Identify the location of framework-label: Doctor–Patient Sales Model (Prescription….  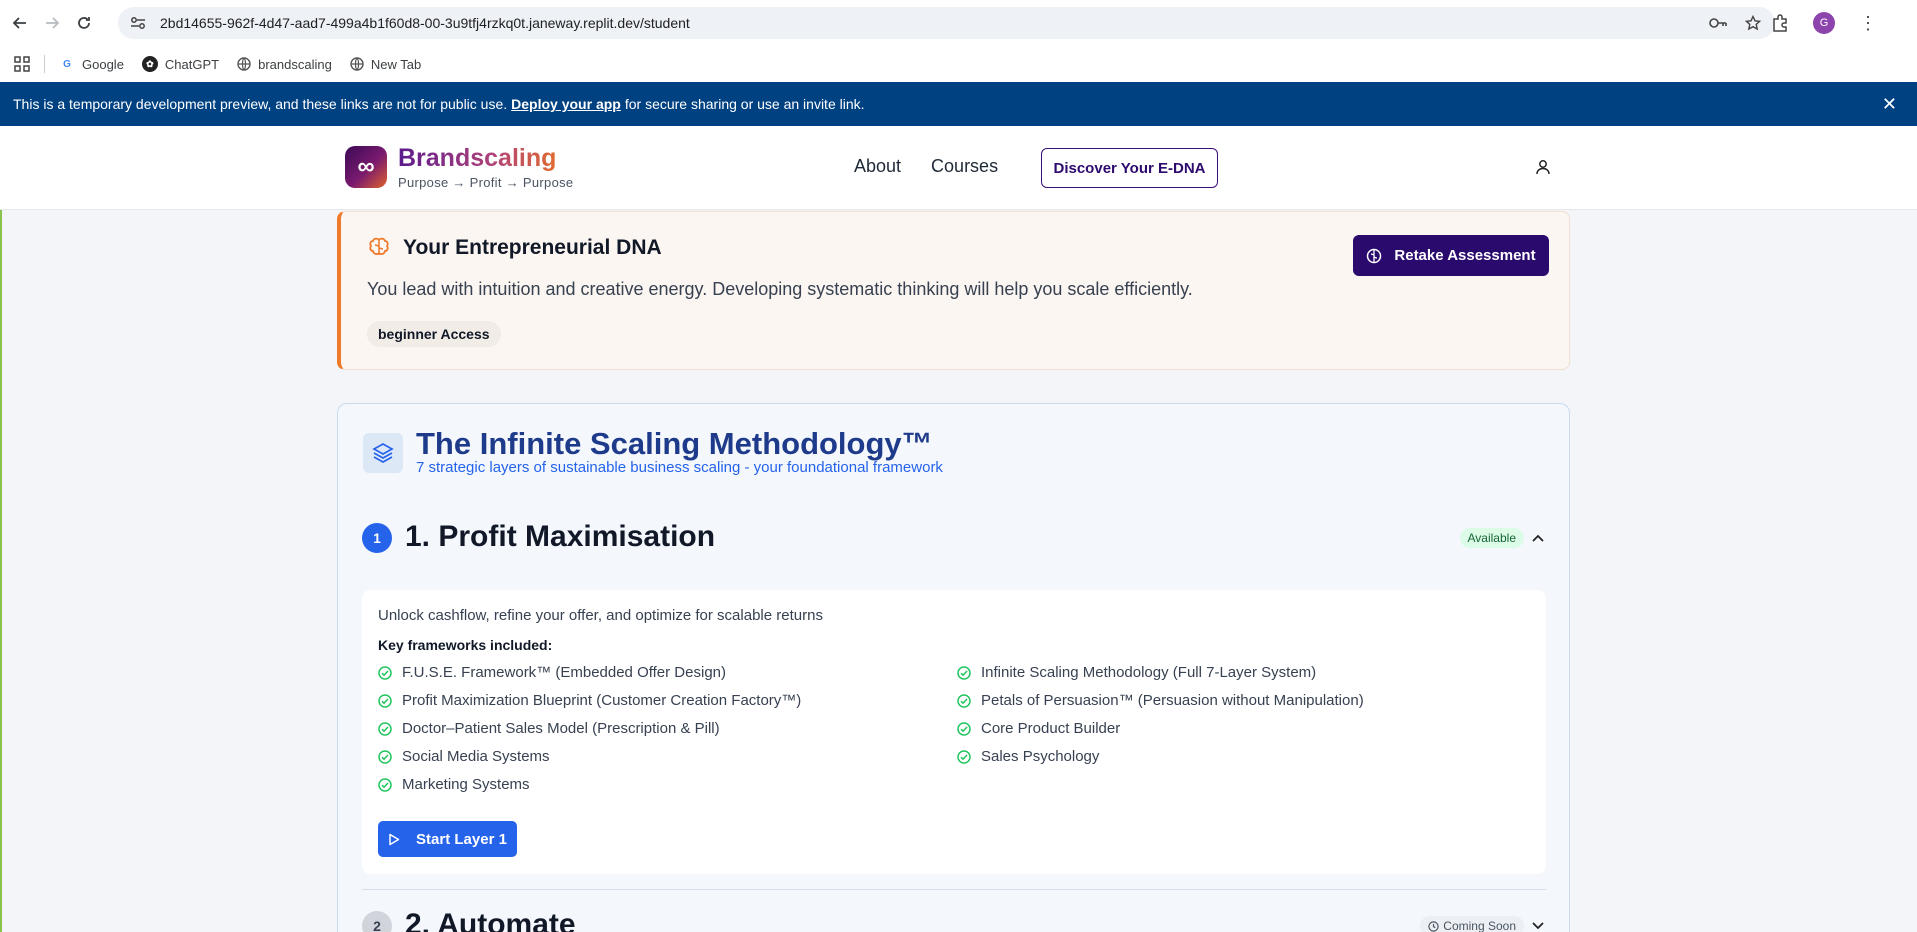
(561, 728).